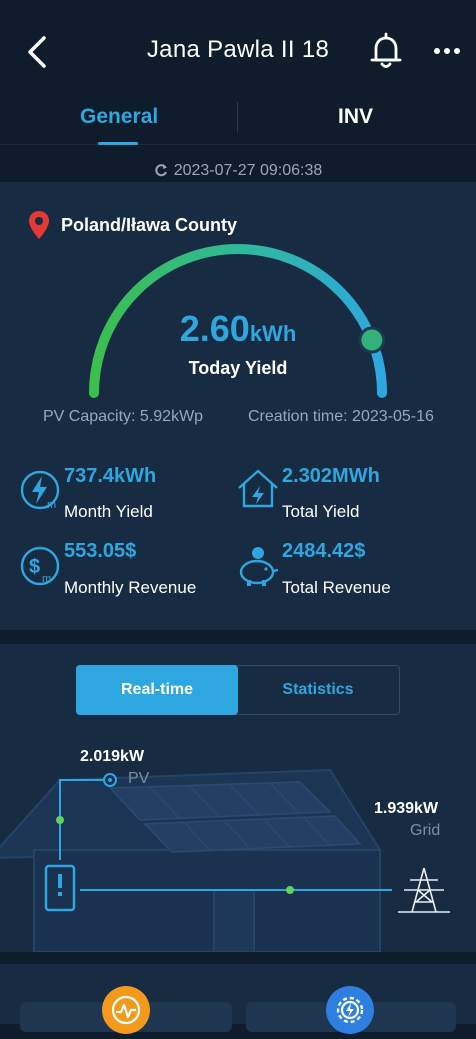  I want to click on tab-statistics: Statistics, so click(318, 690).